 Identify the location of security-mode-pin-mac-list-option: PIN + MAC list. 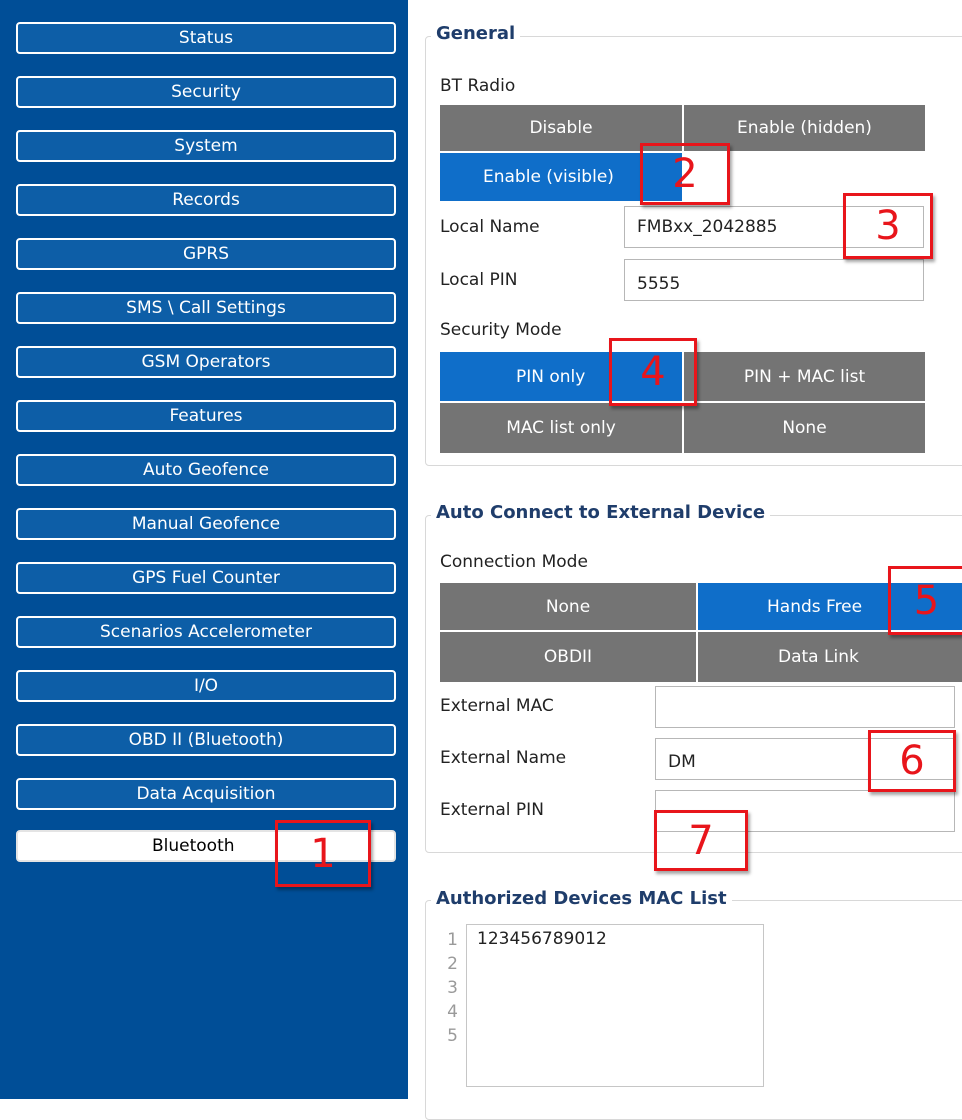
(804, 376).